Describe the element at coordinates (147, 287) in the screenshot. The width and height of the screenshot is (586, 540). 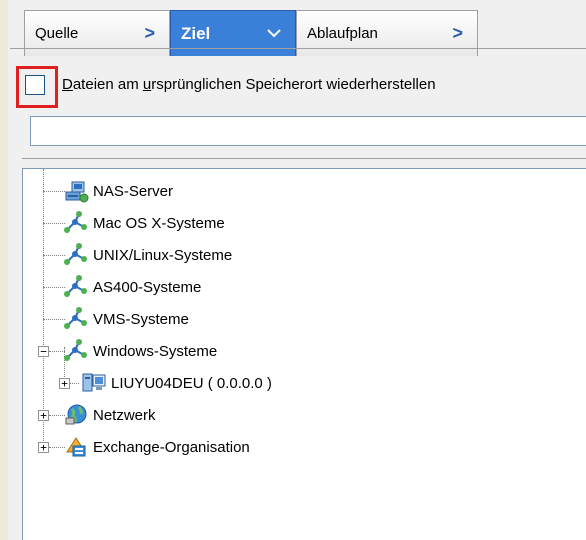
I see `tree-item-label: AS400-Systeme` at that location.